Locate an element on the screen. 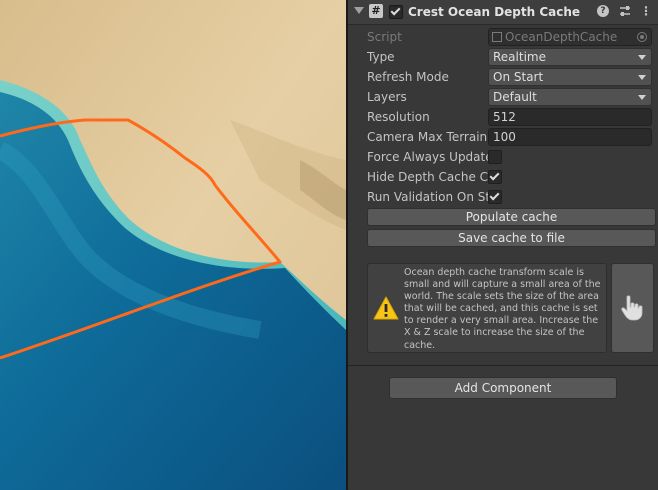  script-label: Script is located at coordinates (384, 37).